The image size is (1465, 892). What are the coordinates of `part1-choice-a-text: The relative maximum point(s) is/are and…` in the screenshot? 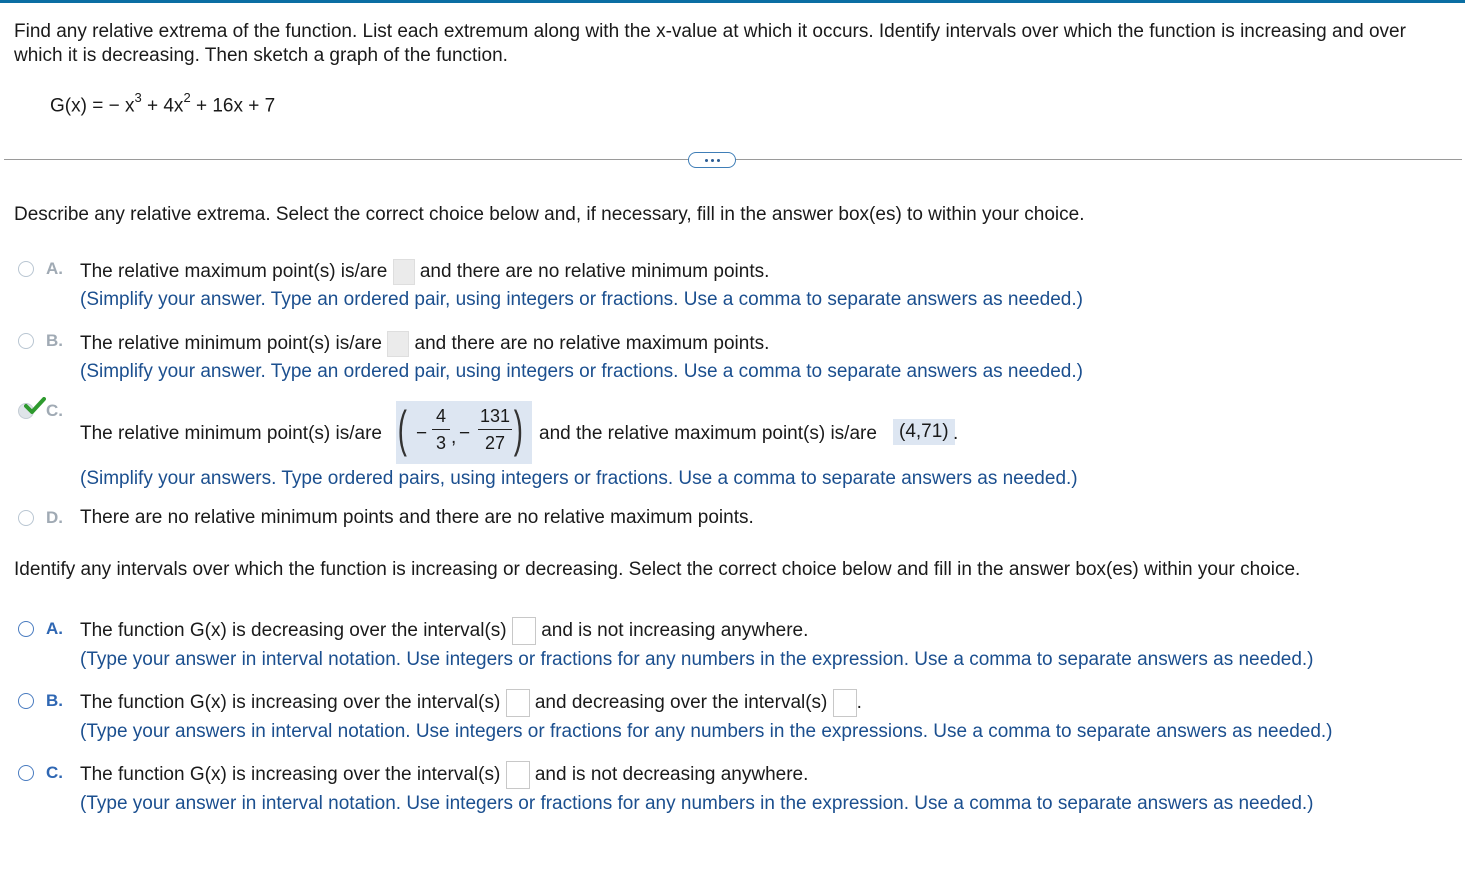 It's located at (424, 272).